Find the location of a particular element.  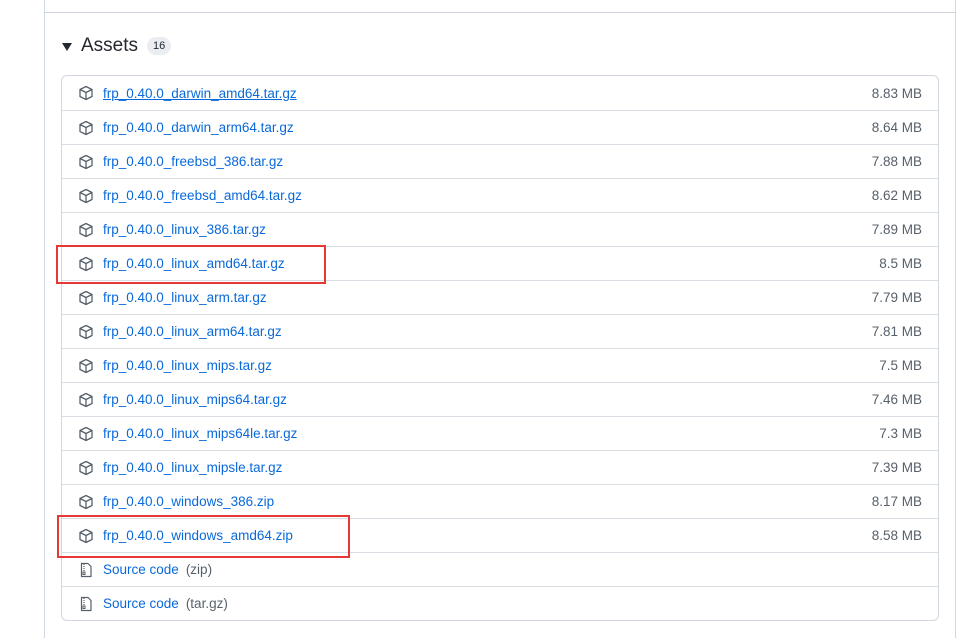

source-code-row: Source code (tar.gz) is located at coordinates (500, 603).